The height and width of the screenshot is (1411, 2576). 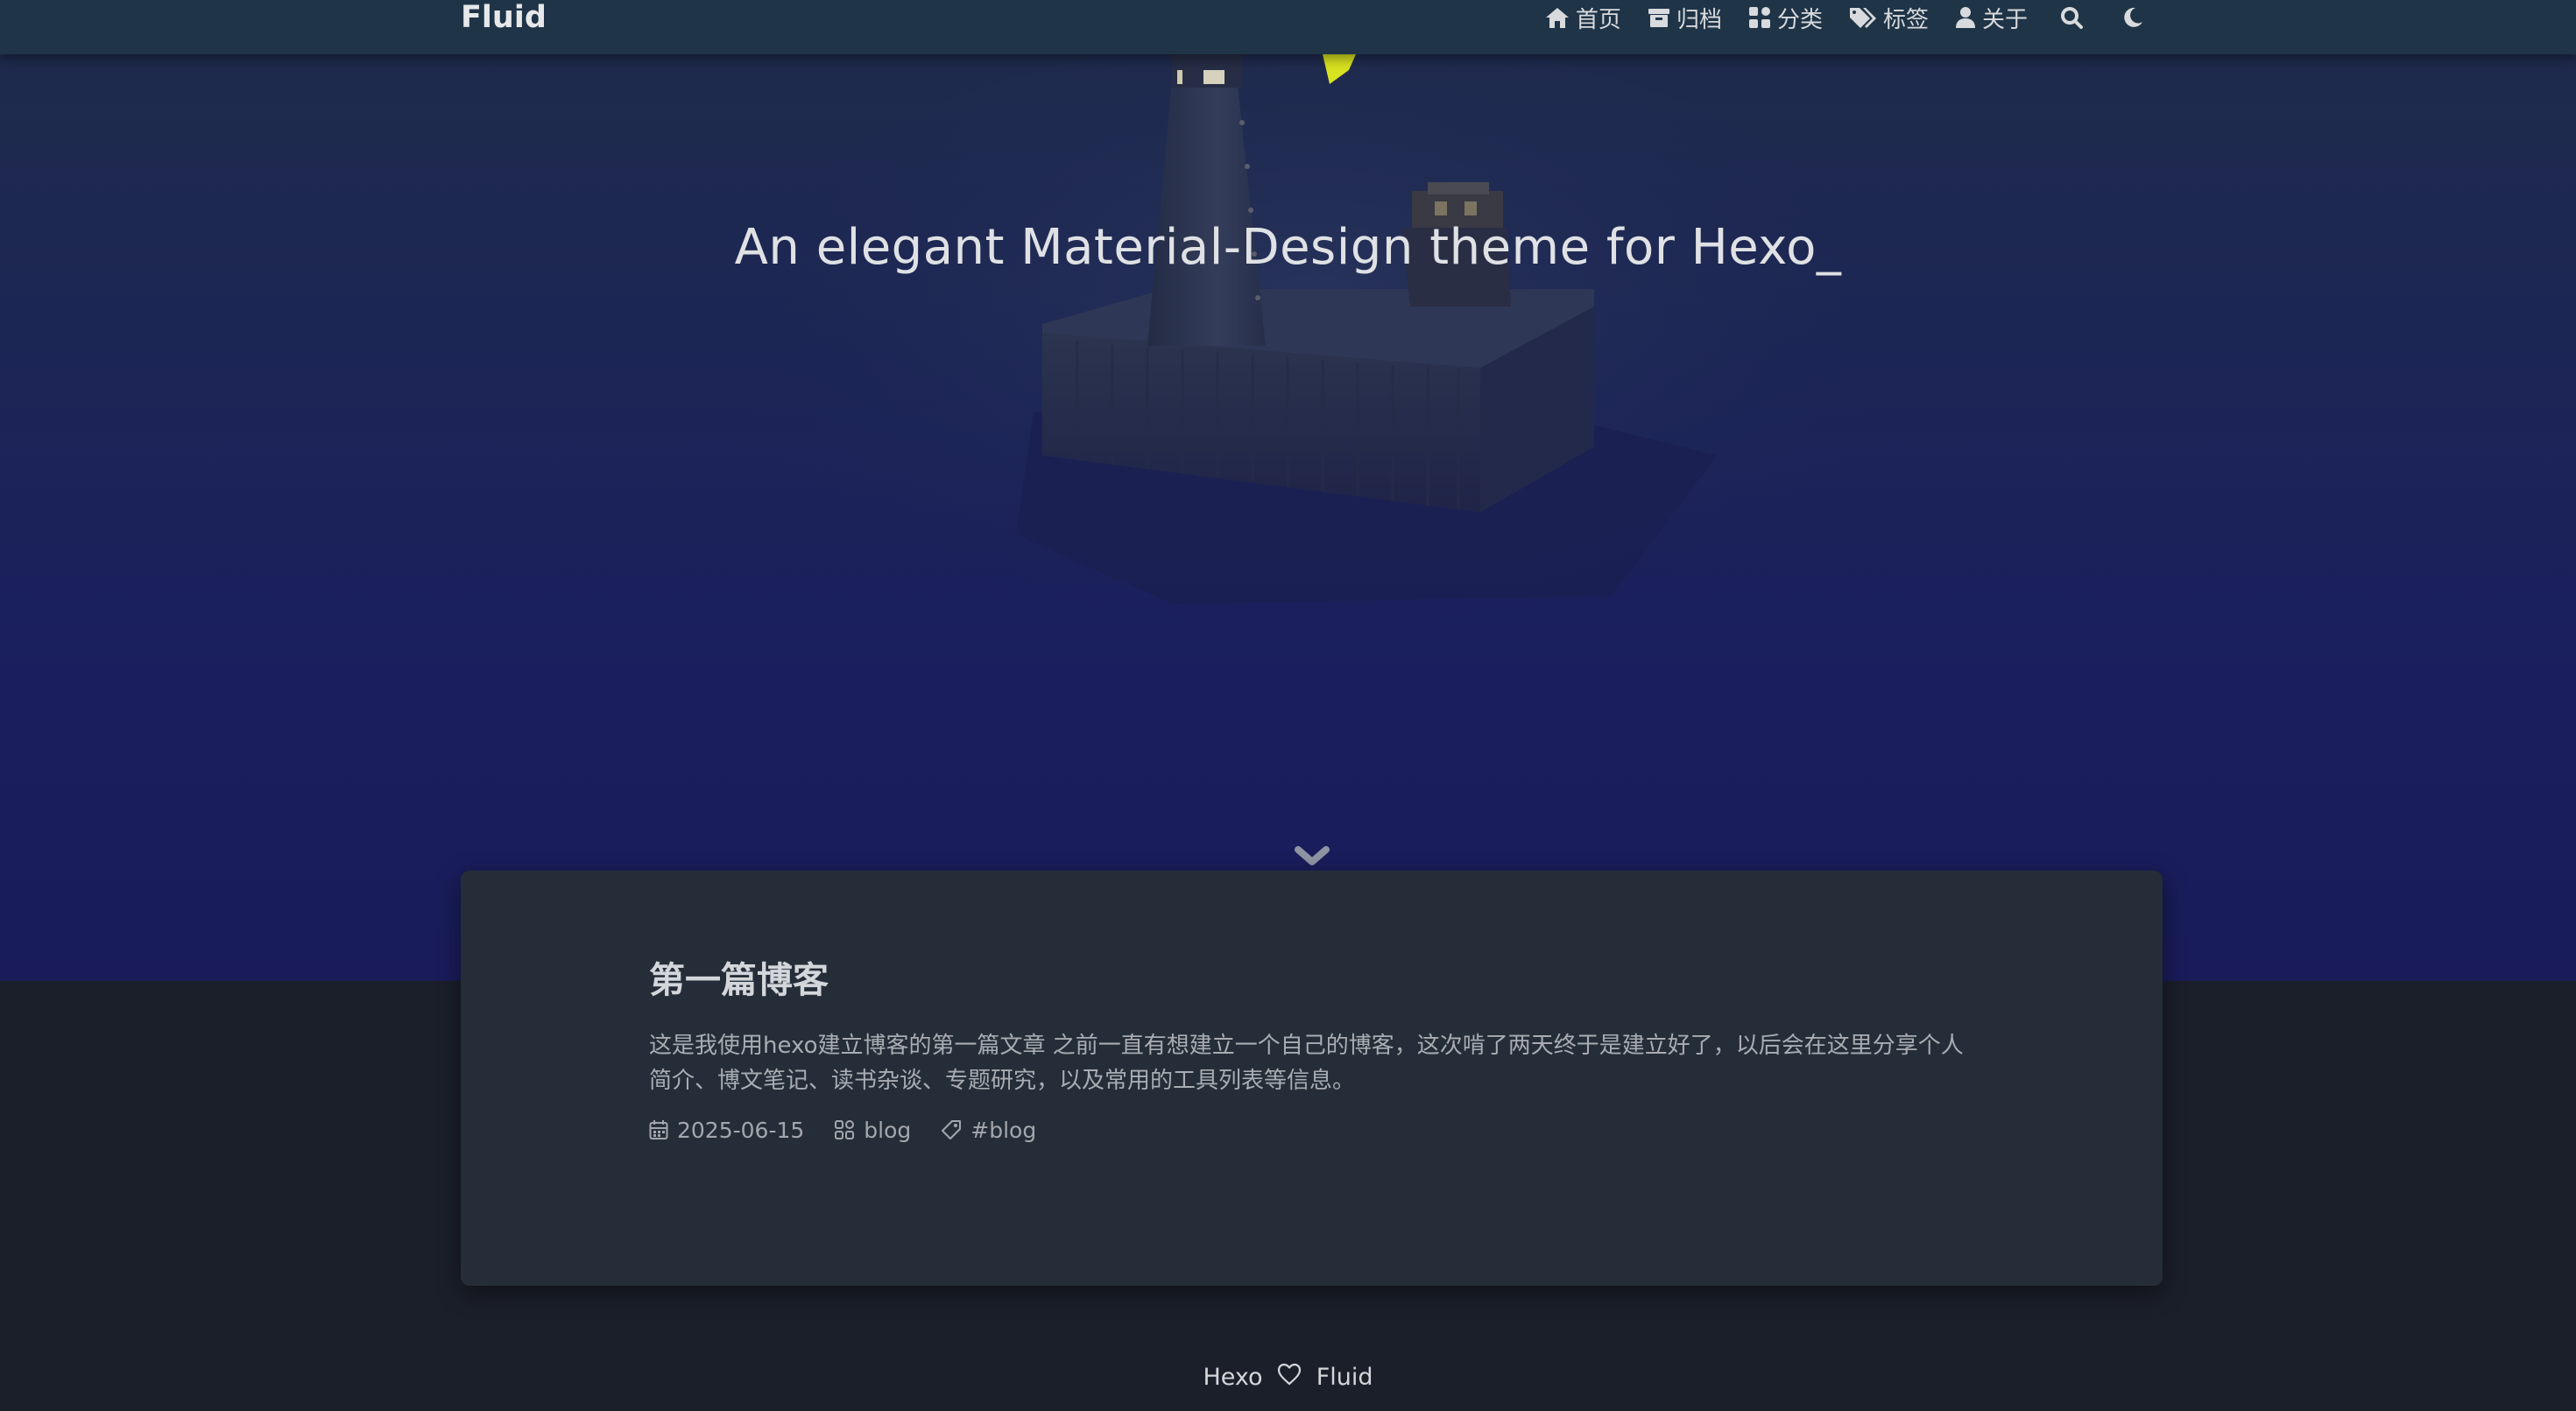 What do you see at coordinates (1344, 1377) in the screenshot?
I see `footer-fluid-link: Fluid` at bounding box center [1344, 1377].